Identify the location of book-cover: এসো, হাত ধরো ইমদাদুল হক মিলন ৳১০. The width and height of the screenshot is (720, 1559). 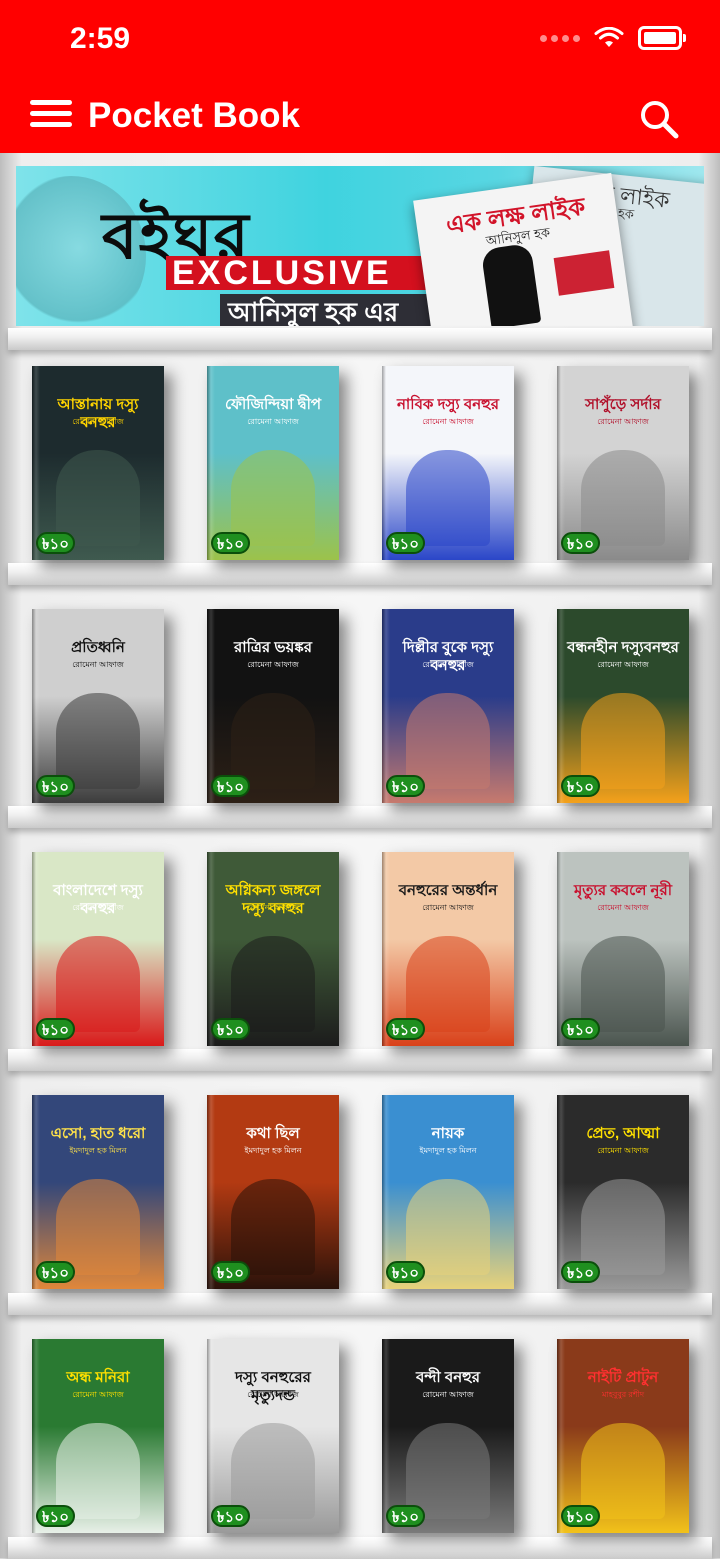
(98, 1192).